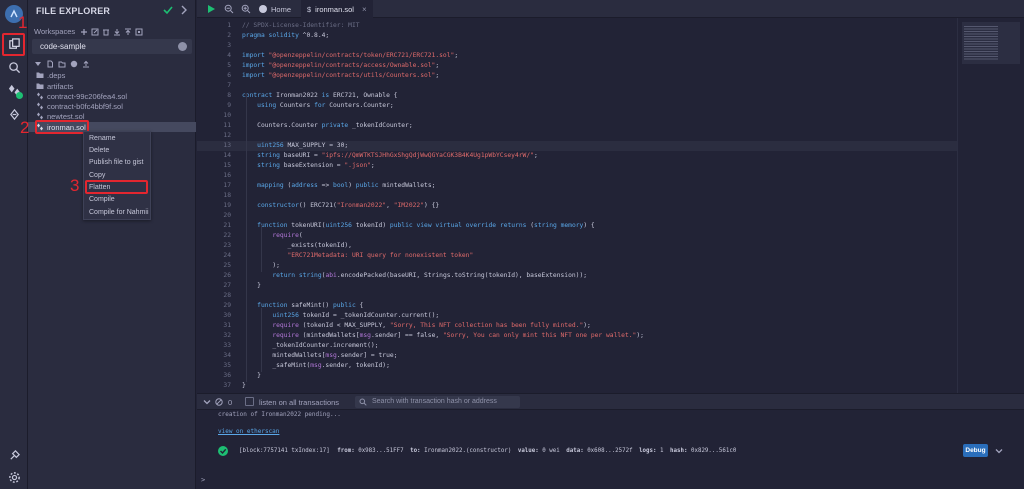 This screenshot has width=1024, height=489. What do you see at coordinates (38, 64) in the screenshot?
I see `caret-down-icon` at bounding box center [38, 64].